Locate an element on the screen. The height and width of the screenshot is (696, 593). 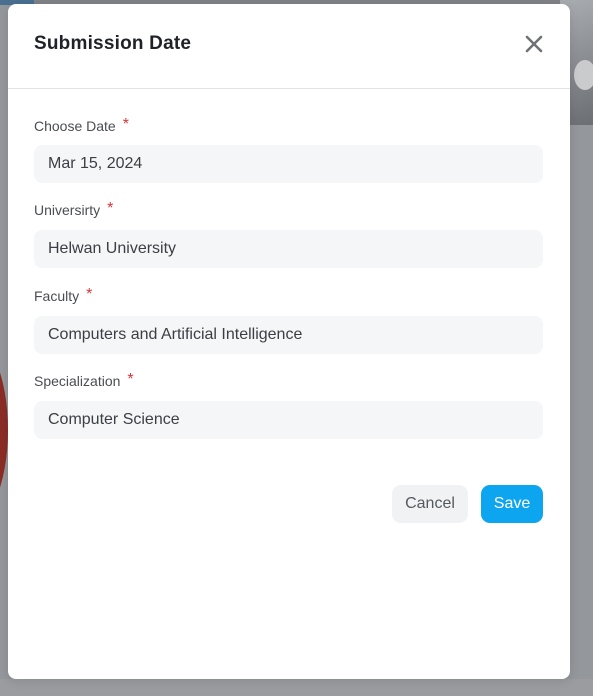
specialization-label-text: Specialization is located at coordinates (77, 381).